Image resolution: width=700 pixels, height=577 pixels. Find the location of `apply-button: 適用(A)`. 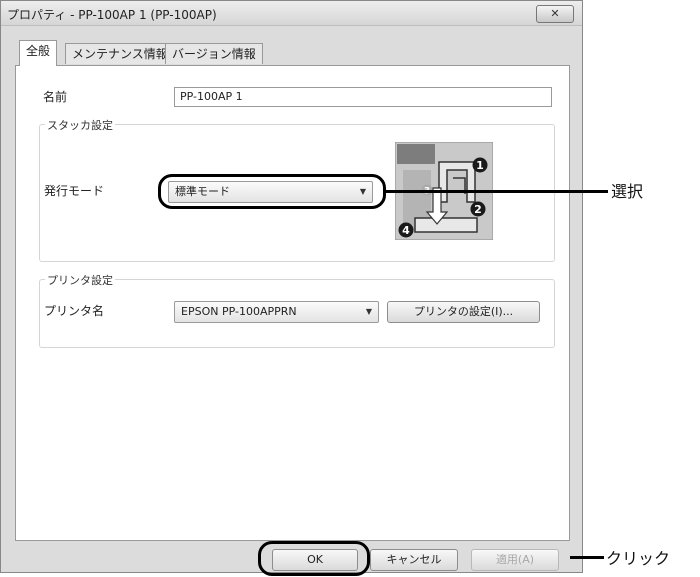

apply-button: 適用(A) is located at coordinates (515, 560).